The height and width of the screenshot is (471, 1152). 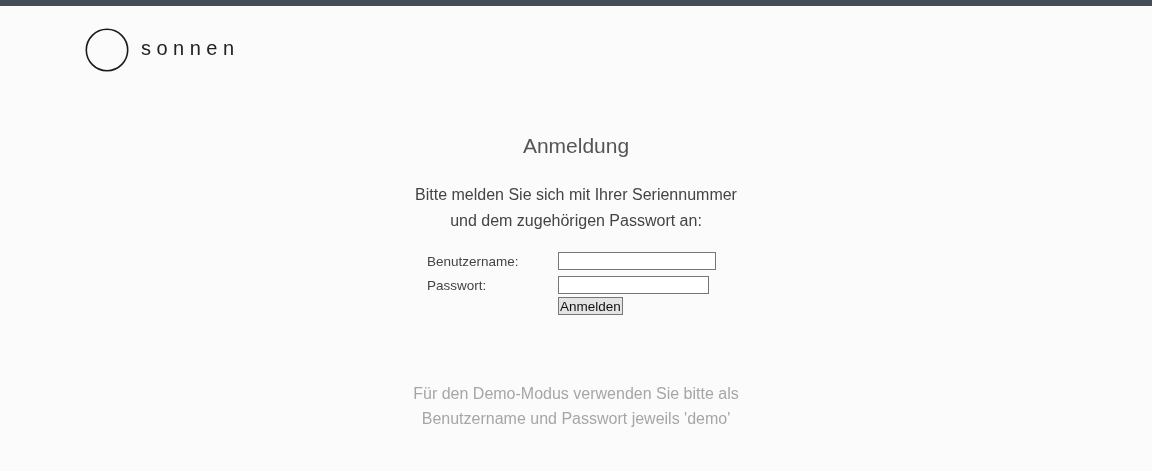 What do you see at coordinates (576, 419) in the screenshot?
I see `demo-note: Benutzername und Passwort jeweils 'demo'` at bounding box center [576, 419].